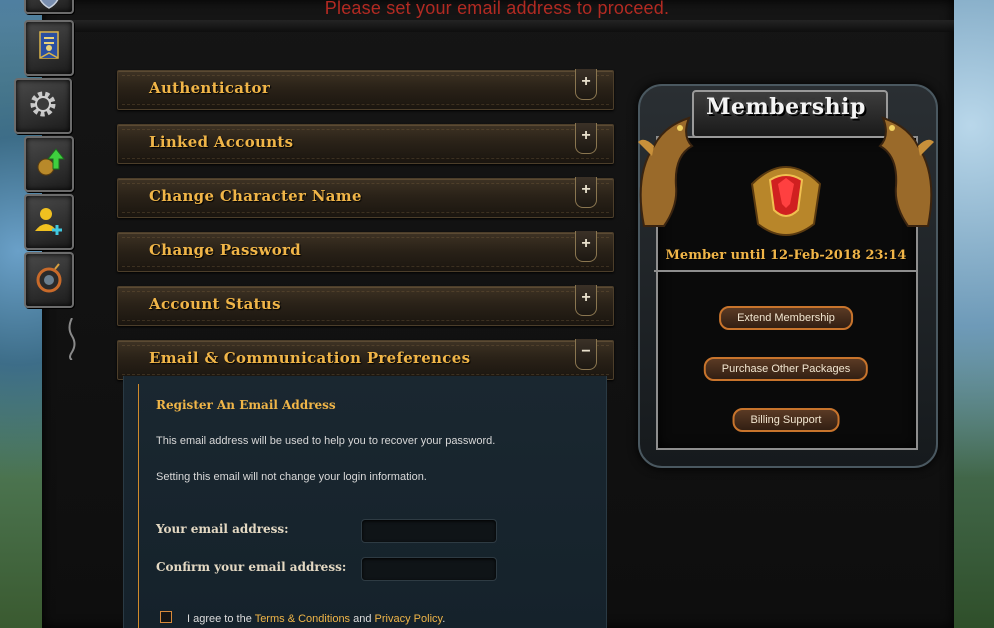 The image size is (994, 628). What do you see at coordinates (310, 358) in the screenshot?
I see `accordion-label: Email & Communication Preferences` at bounding box center [310, 358].